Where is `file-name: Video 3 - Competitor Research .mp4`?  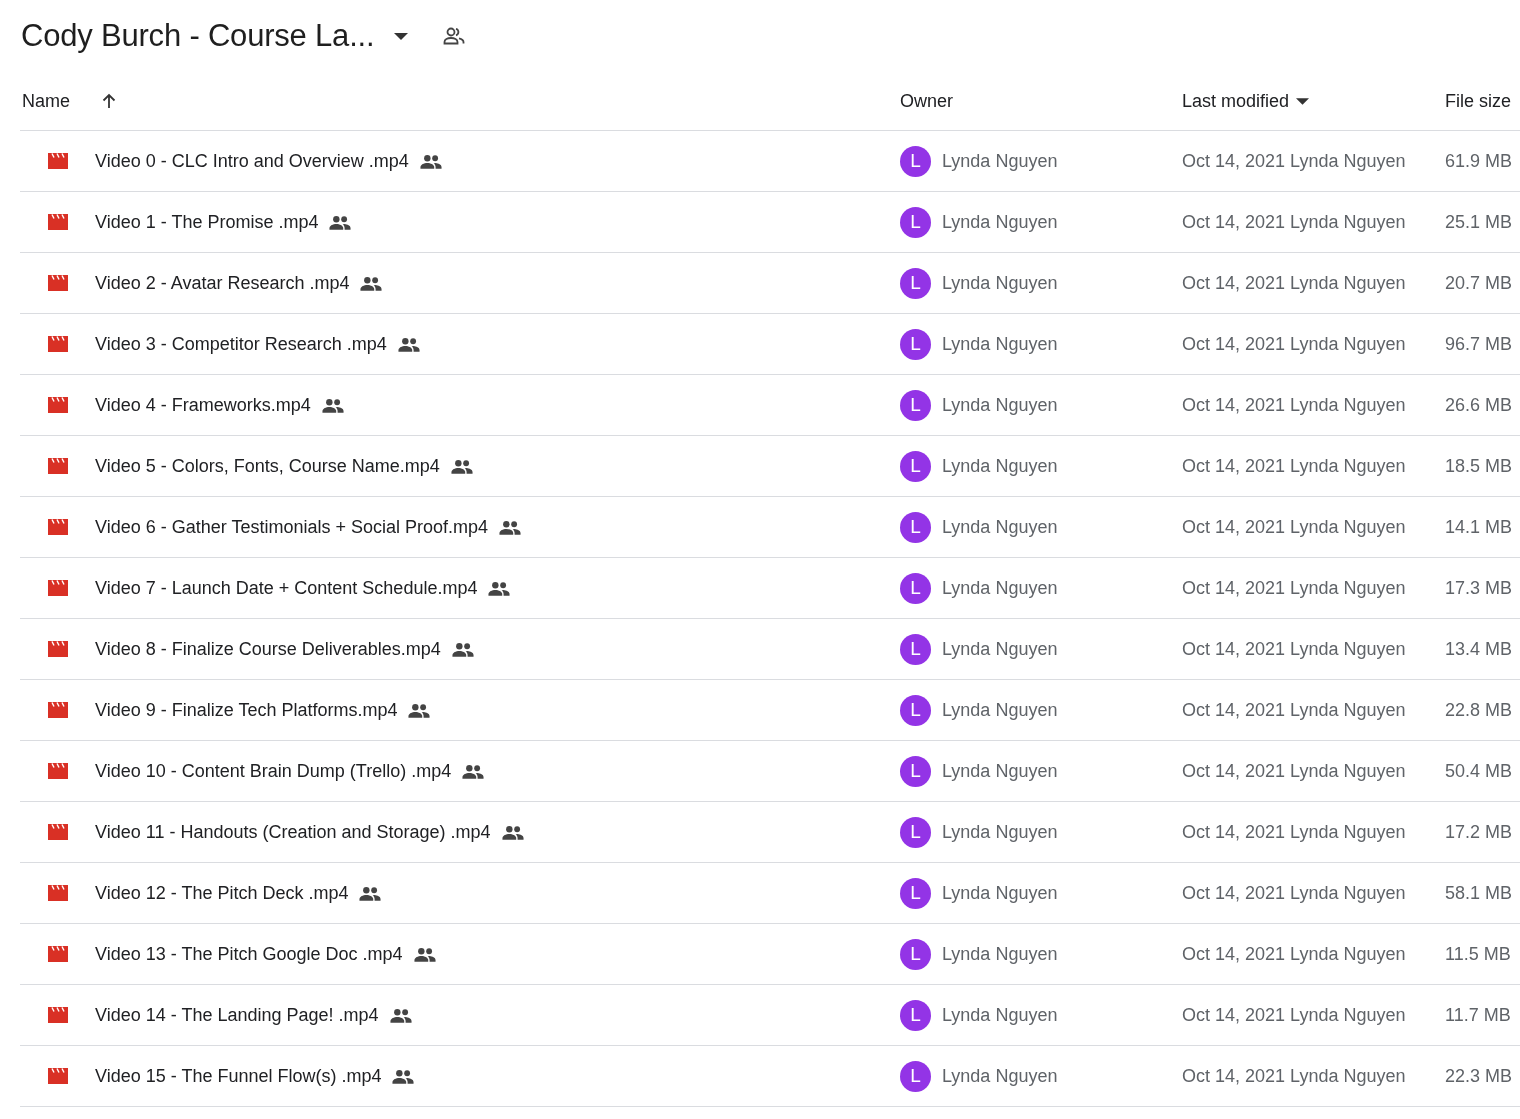 file-name: Video 3 - Competitor Research .mp4 is located at coordinates (241, 344).